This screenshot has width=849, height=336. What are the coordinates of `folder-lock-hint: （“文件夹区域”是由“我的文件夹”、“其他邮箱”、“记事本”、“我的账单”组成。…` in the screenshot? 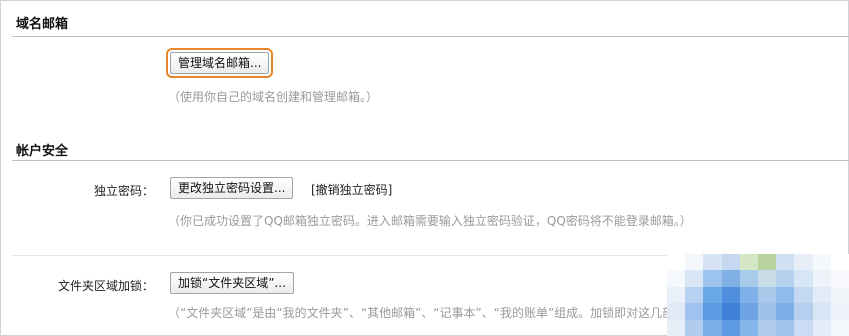 It's located at (427, 313).